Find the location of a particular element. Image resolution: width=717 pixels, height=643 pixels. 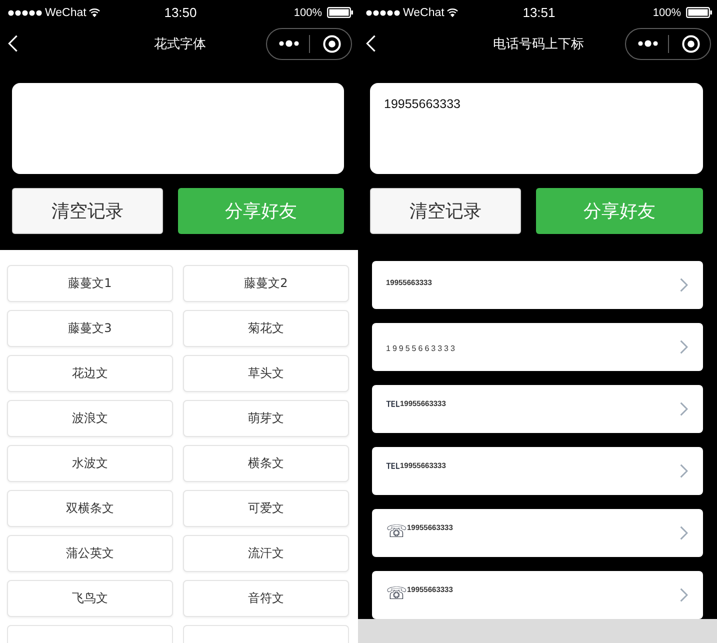

font-style-button: 菊花文 is located at coordinates (266, 328).